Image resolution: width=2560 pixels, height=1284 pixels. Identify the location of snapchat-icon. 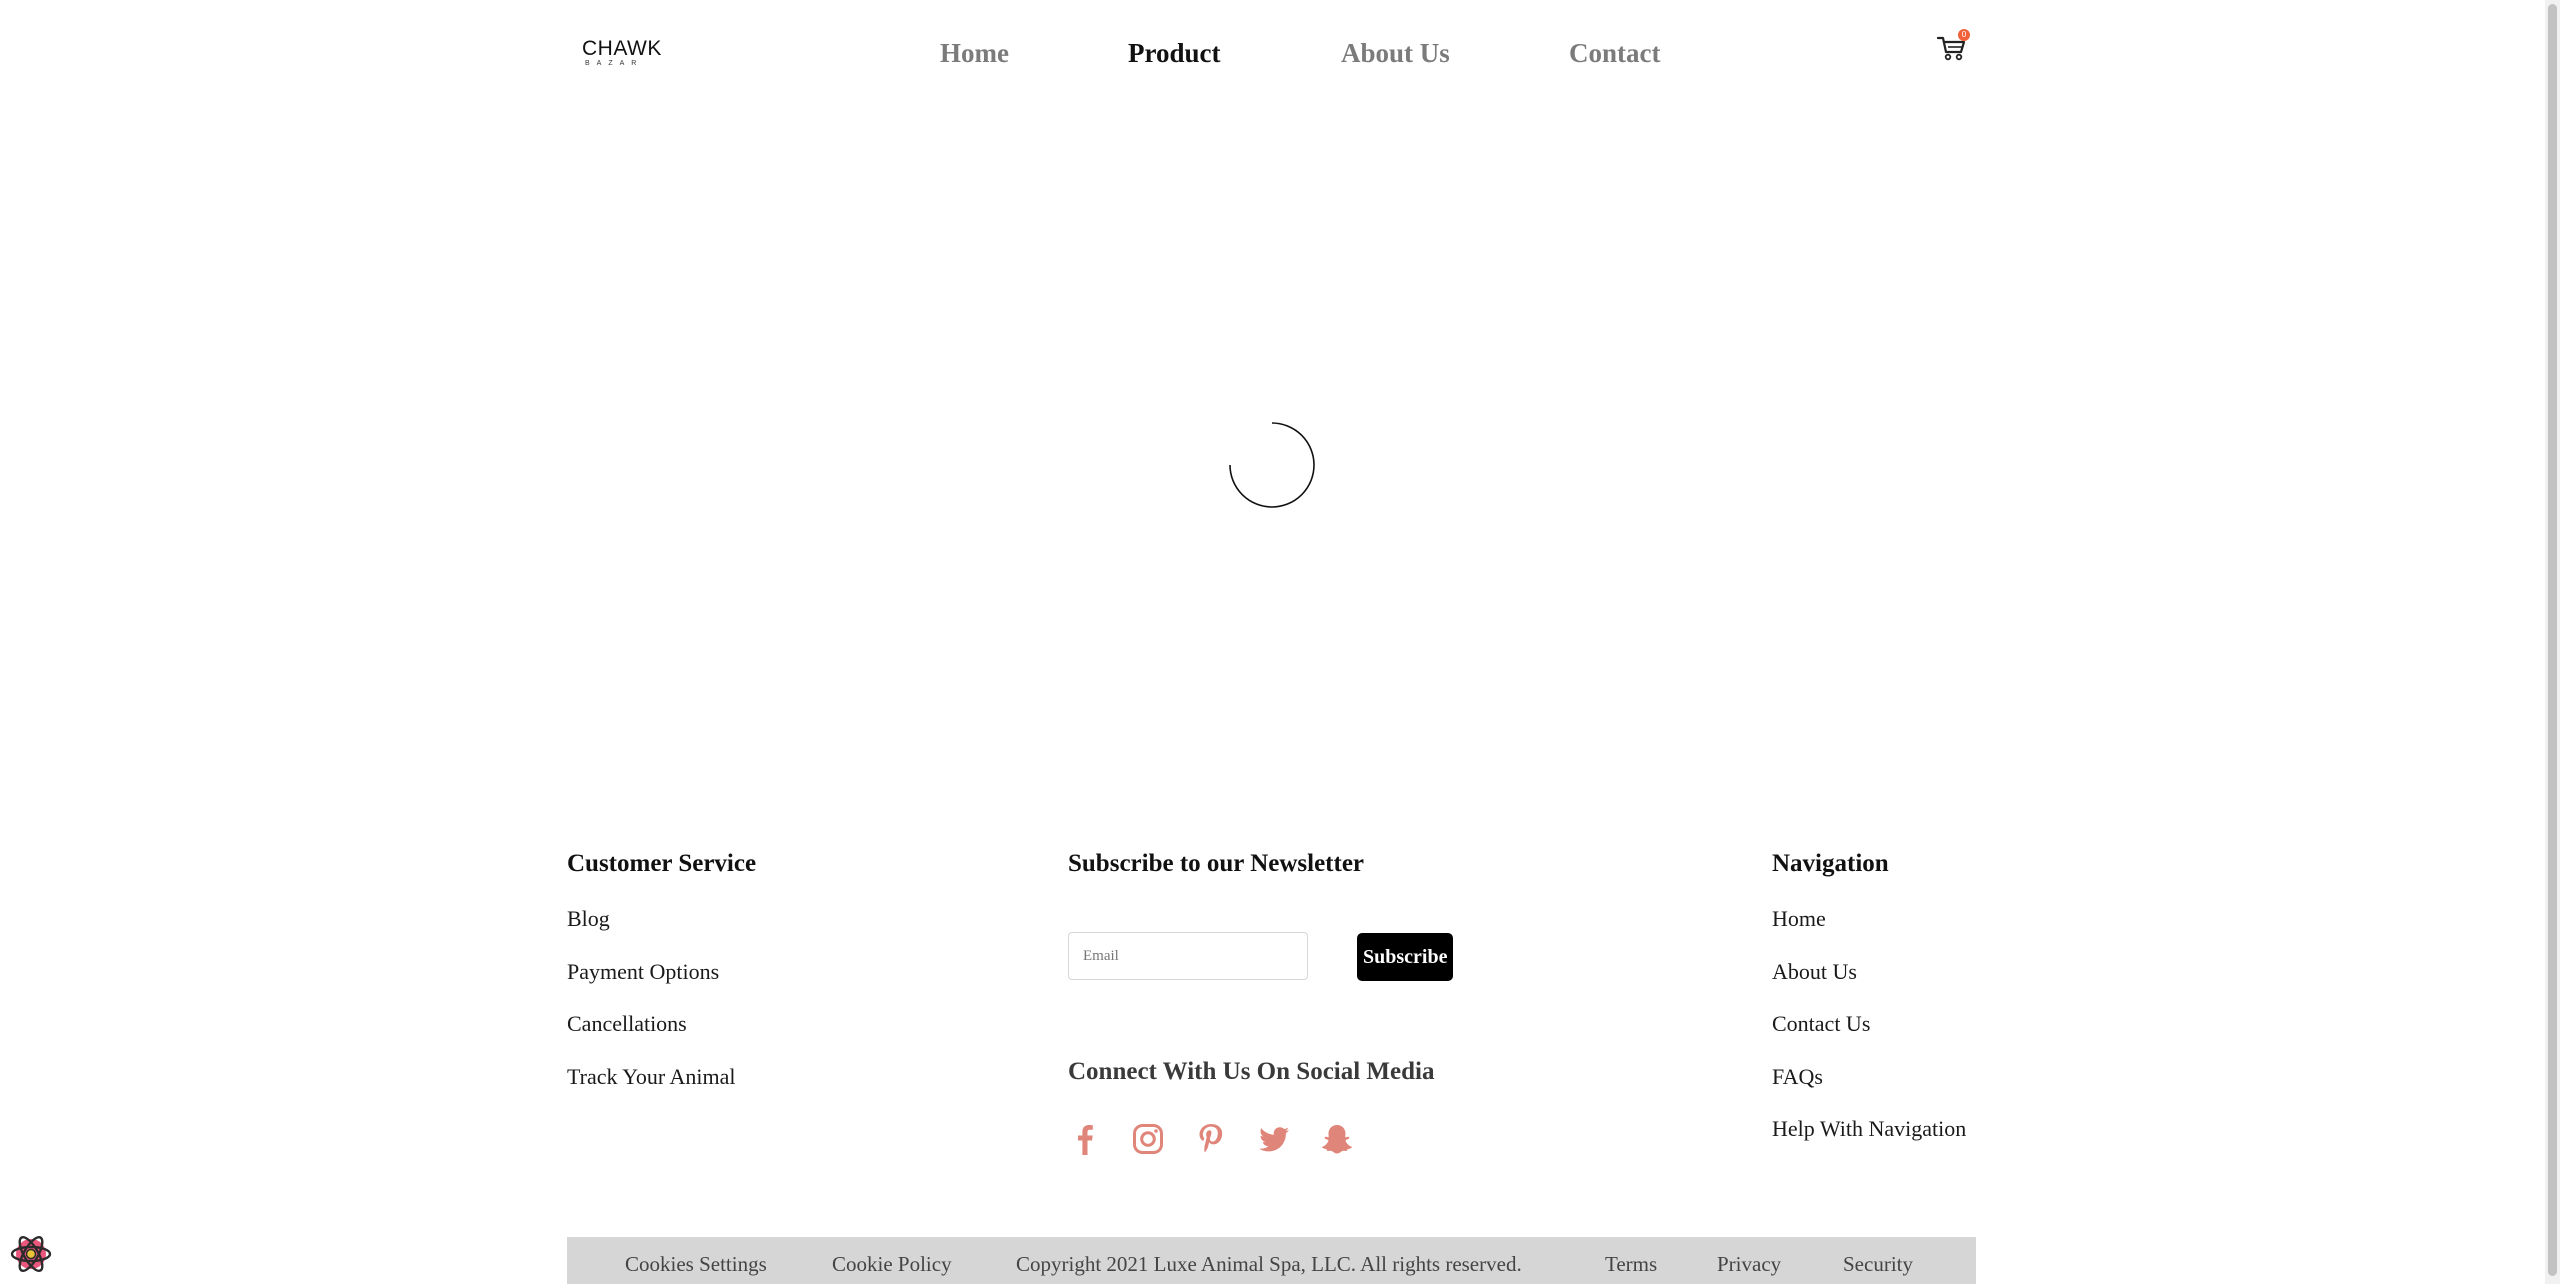
(1337, 1139).